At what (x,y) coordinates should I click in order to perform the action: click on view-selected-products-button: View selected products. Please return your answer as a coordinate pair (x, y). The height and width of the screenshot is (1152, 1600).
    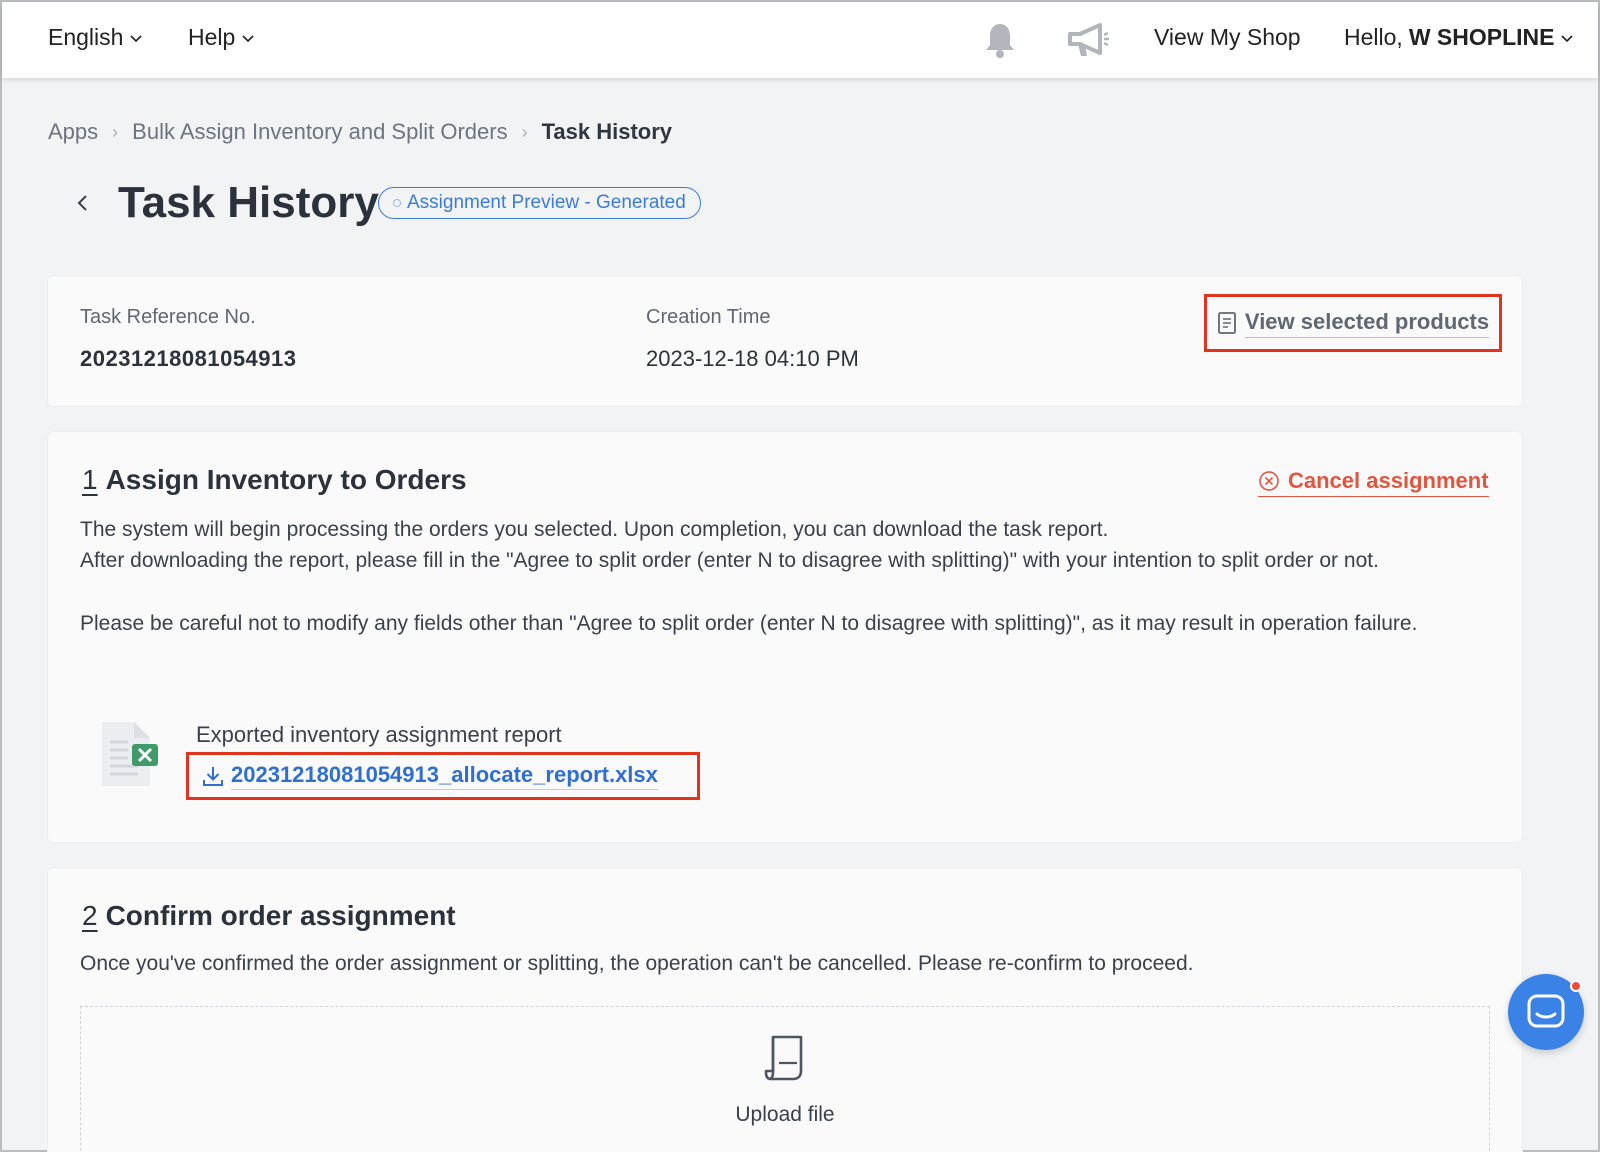
    Looking at the image, I should click on (1353, 323).